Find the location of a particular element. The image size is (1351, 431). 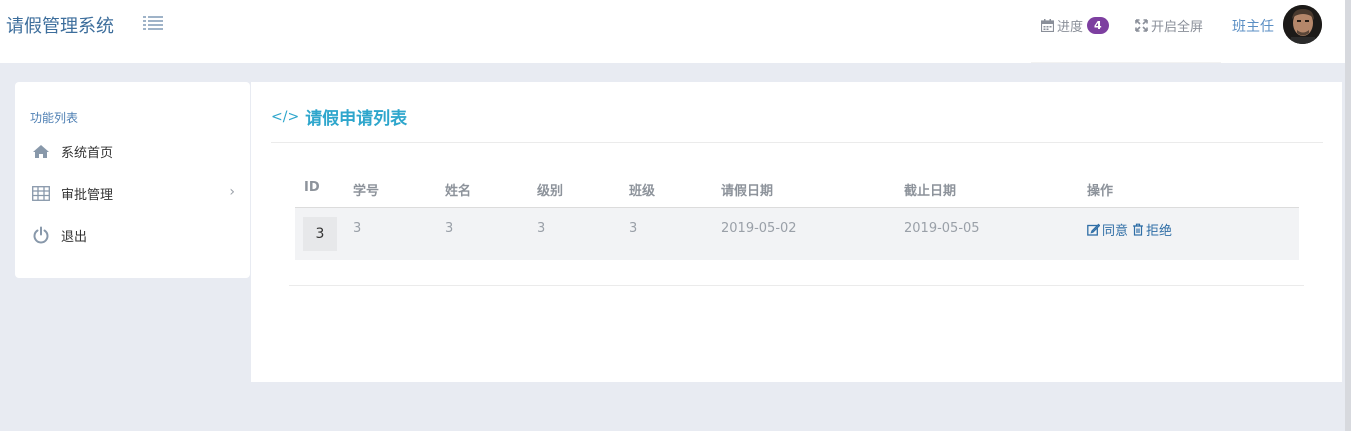

cell-start-date: 2019-05-02 is located at coordinates (759, 228).